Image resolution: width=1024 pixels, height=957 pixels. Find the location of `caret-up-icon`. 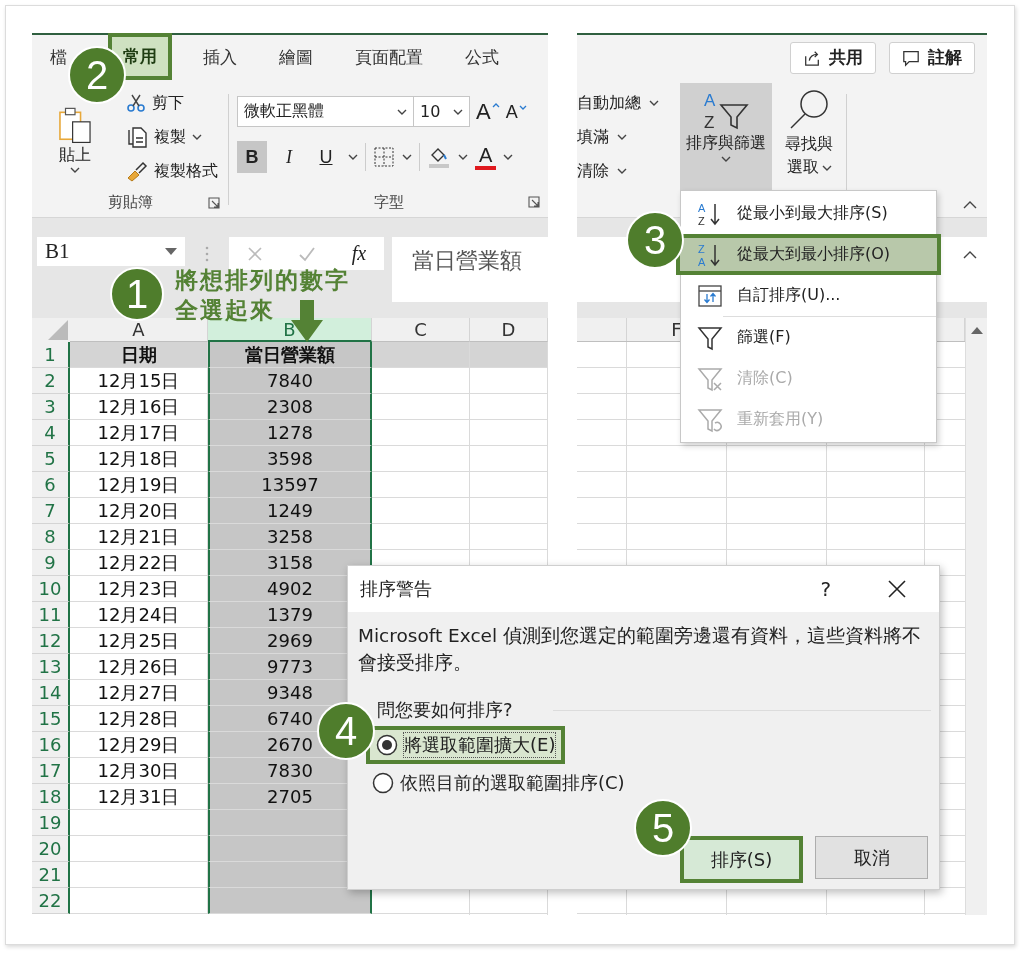

caret-up-icon is located at coordinates (495, 105).